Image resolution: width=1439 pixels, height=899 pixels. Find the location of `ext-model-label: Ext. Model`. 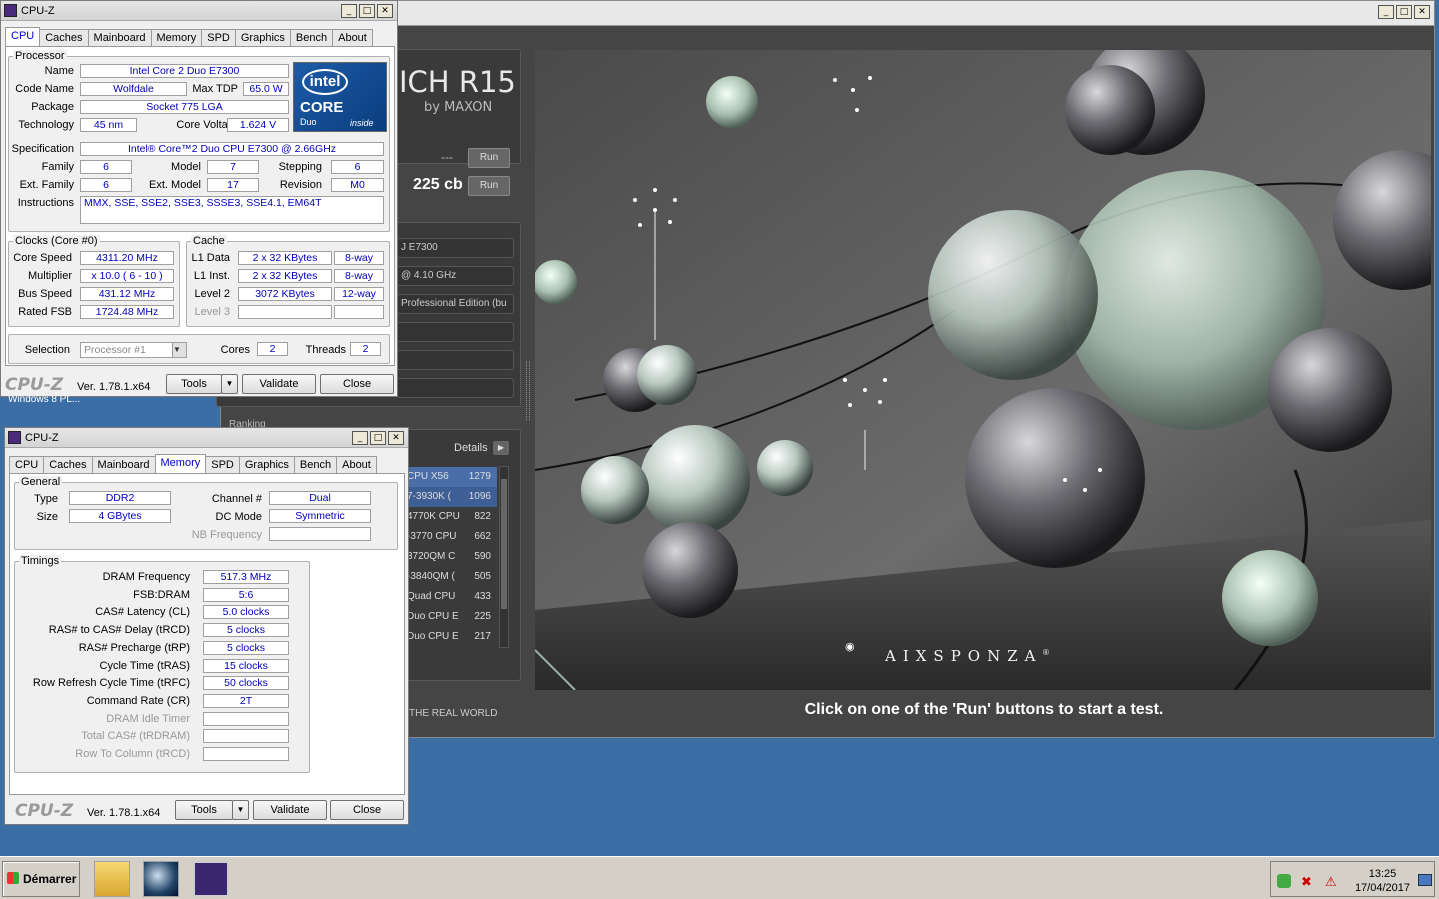

ext-model-label: Ext. Model is located at coordinates (175, 185).